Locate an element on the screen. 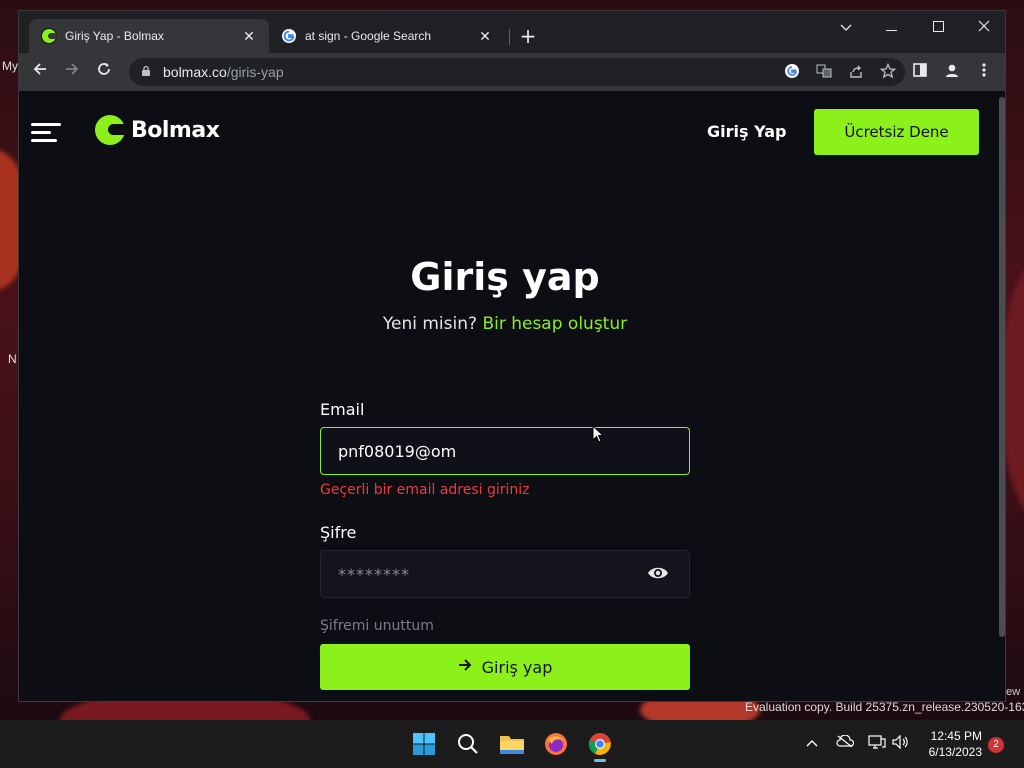 The image size is (1024, 768). google-icon is located at coordinates (289, 36).